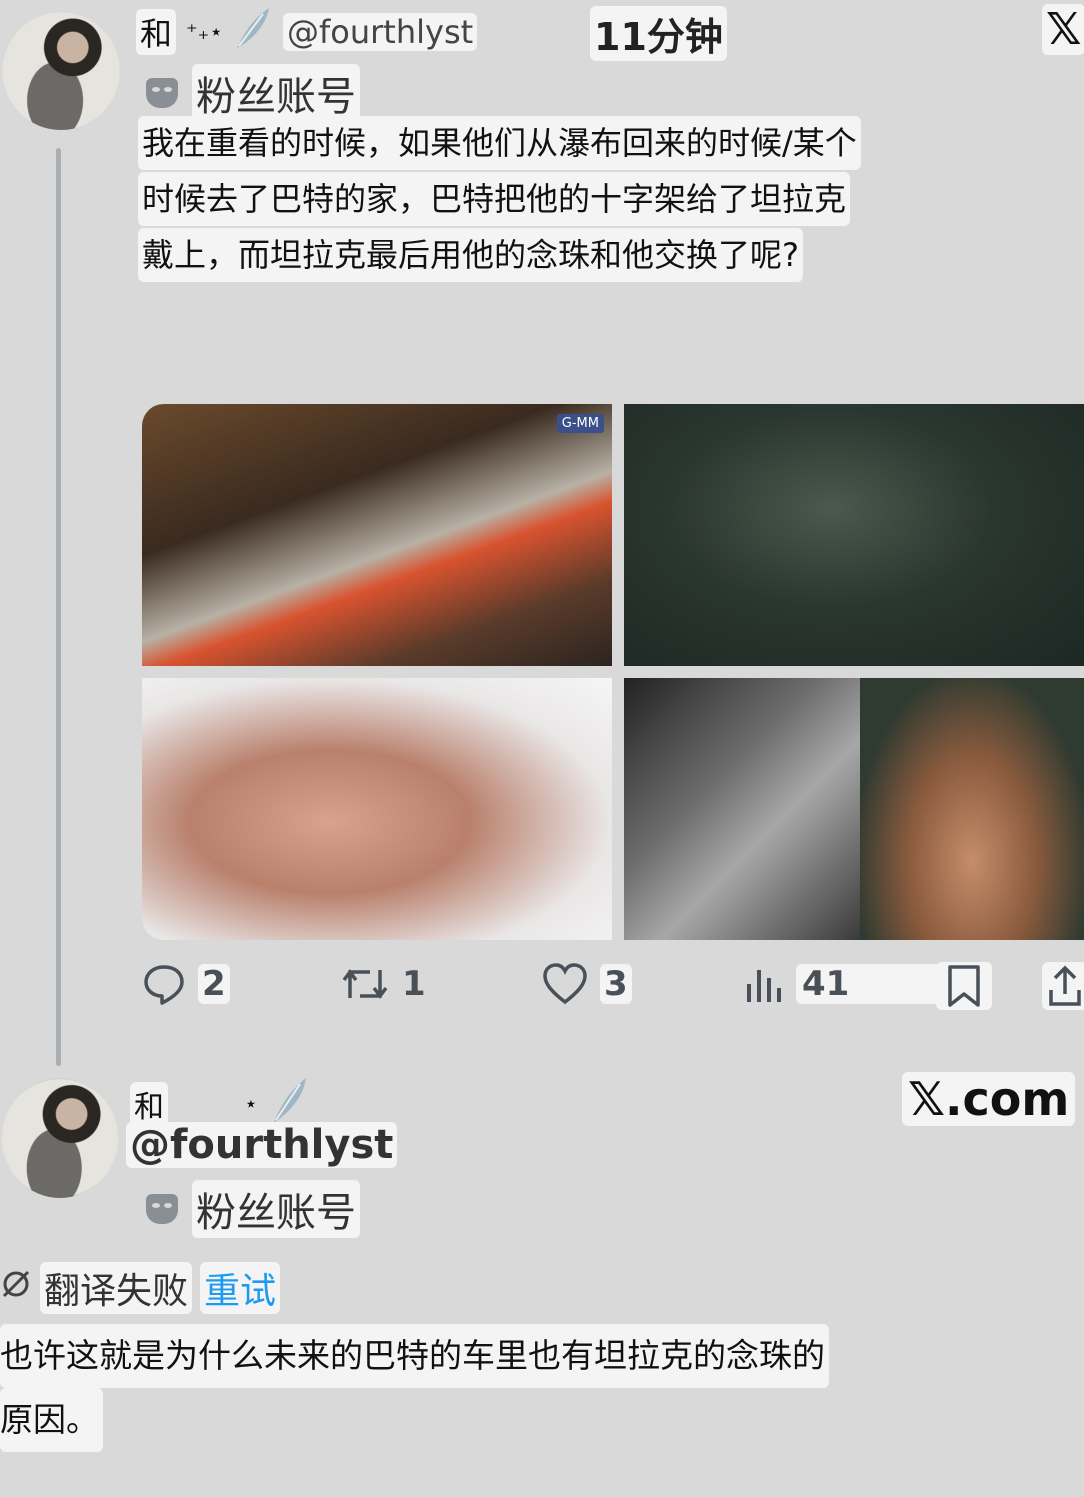 The image size is (1084, 1497). What do you see at coordinates (253, 32) in the screenshot?
I see `feather-icon` at bounding box center [253, 32].